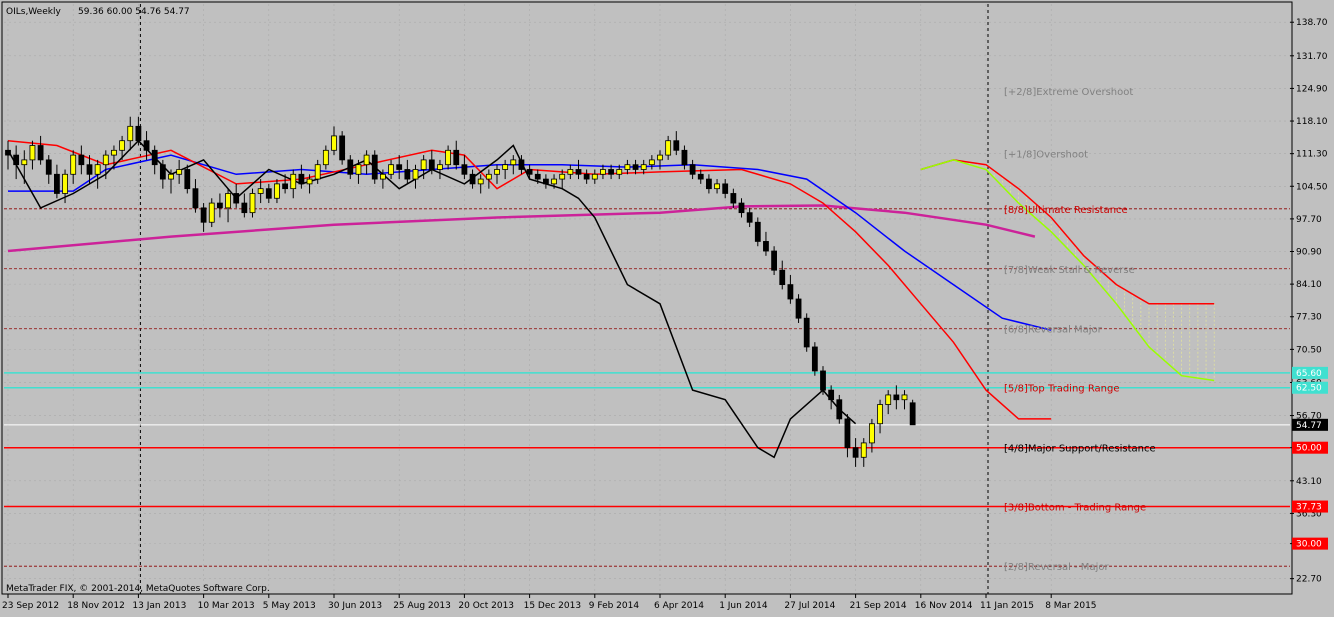 The image size is (1334, 617). I want to click on x-tick-label: 8 Mar 2015, so click(1070, 606).